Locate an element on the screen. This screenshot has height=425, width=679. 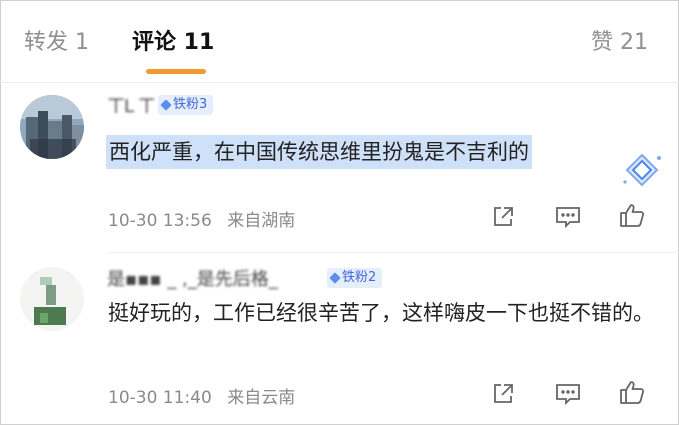
selection-handle-icon is located at coordinates (642, 170).